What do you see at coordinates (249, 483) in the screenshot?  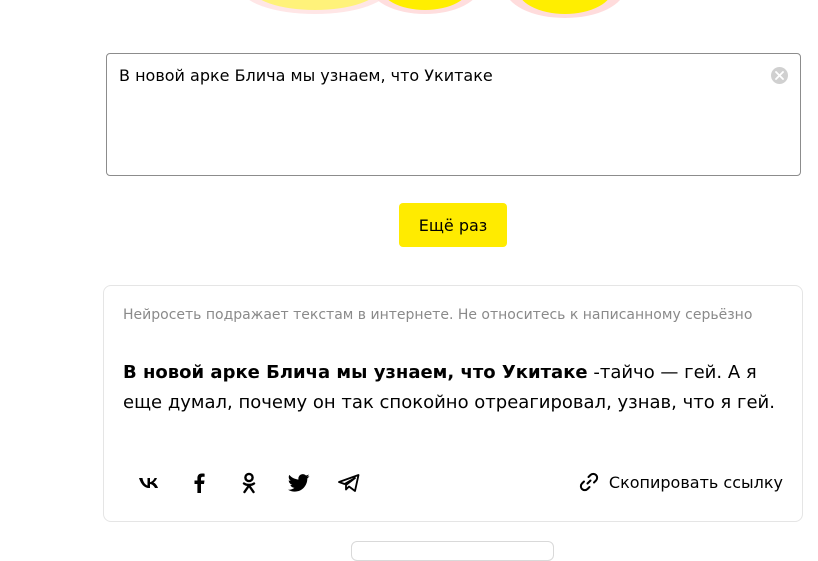 I see `odnoklassniki-icon` at bounding box center [249, 483].